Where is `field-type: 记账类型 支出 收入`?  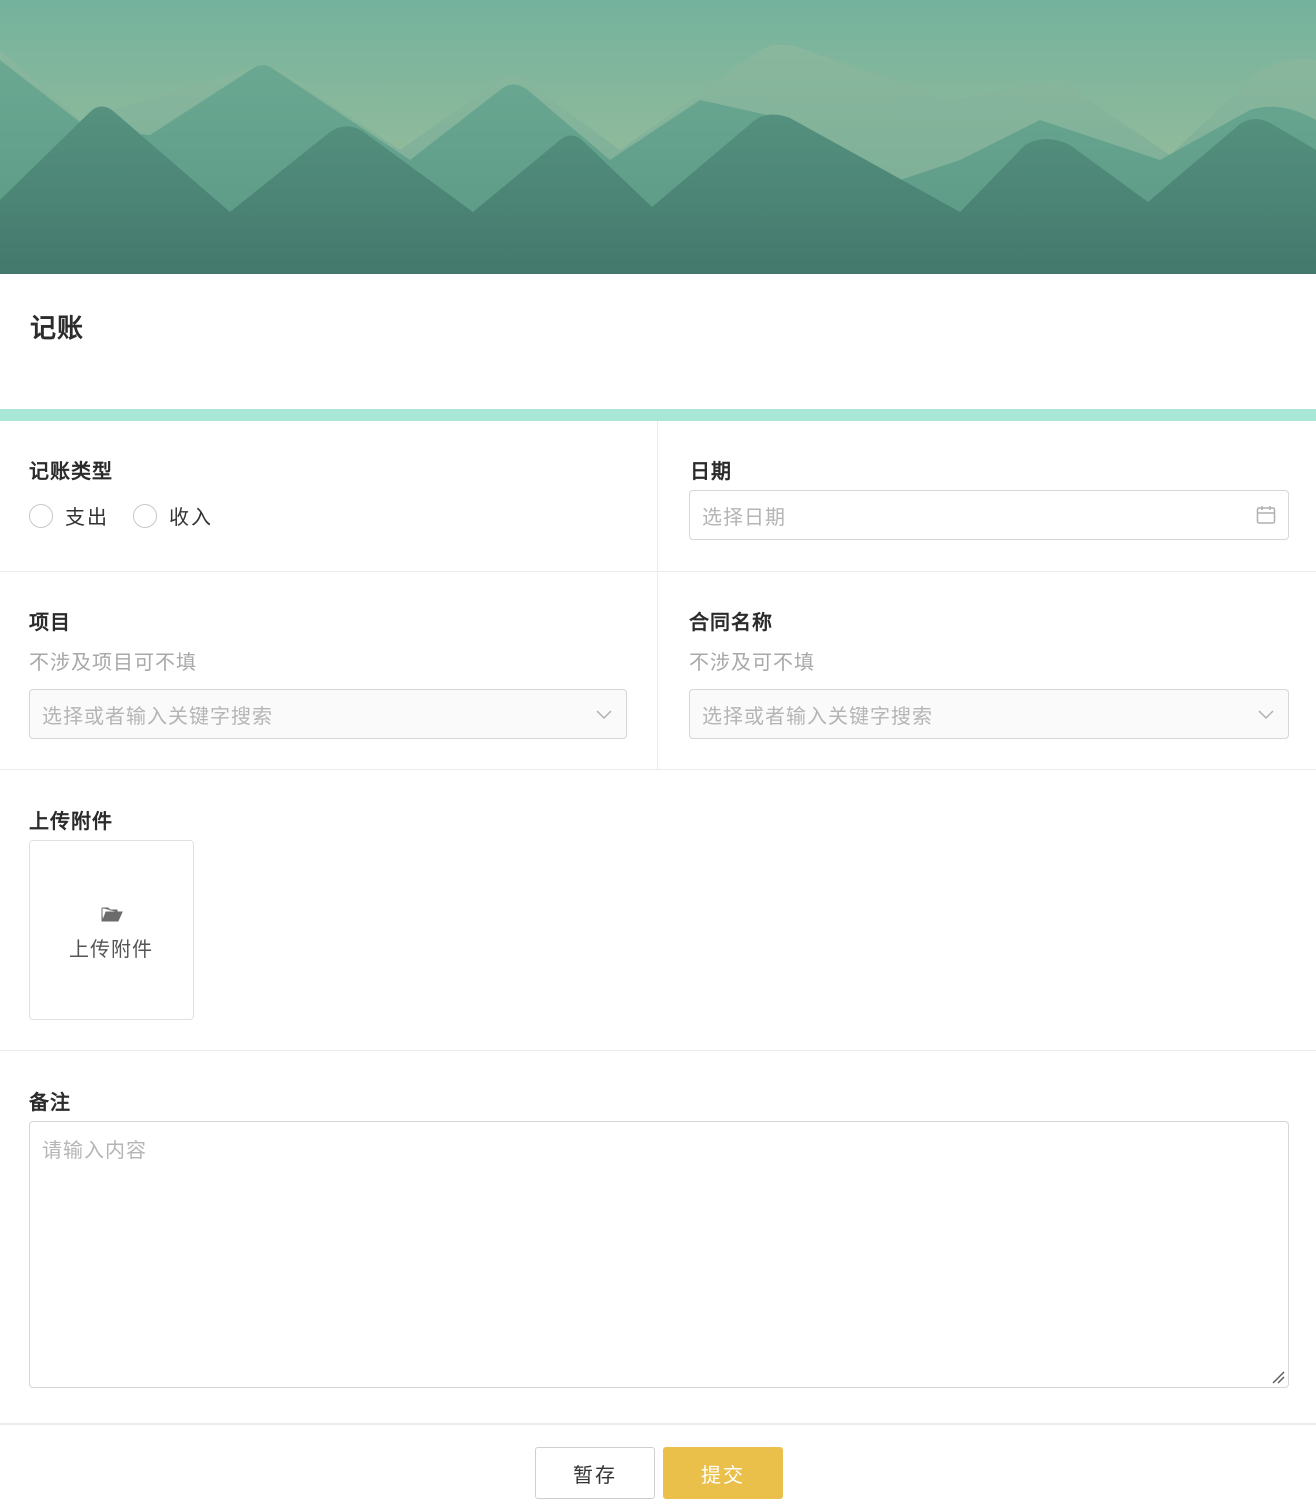
field-type: 记账类型 支出 收入 is located at coordinates (329, 496).